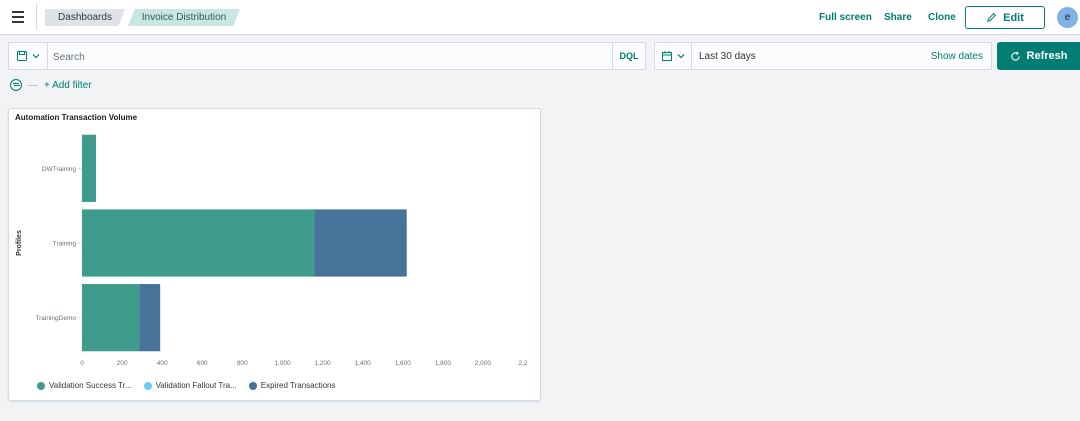  I want to click on y-axis-label: Profiles, so click(19, 243).